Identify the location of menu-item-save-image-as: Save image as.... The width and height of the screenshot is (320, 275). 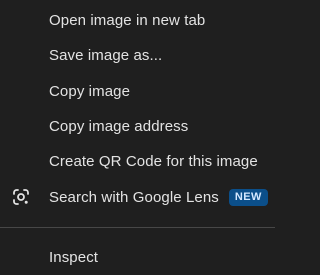
(137, 55).